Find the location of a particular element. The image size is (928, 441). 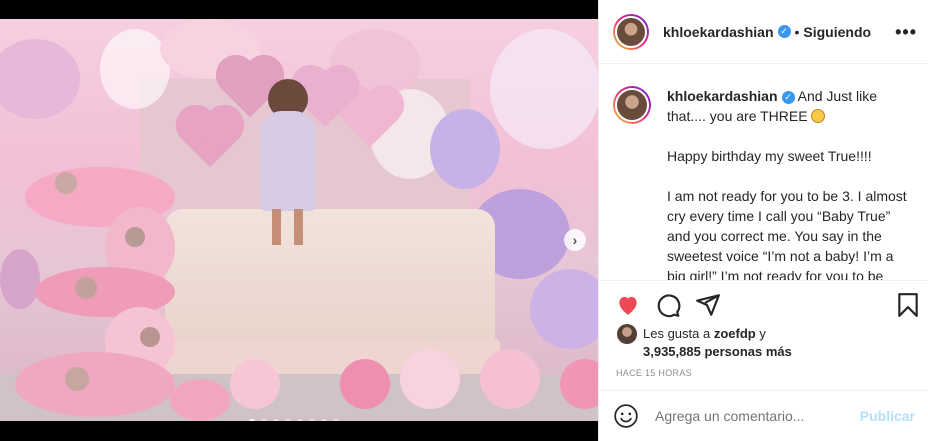

author-username: khloekardashian is located at coordinates (718, 32).